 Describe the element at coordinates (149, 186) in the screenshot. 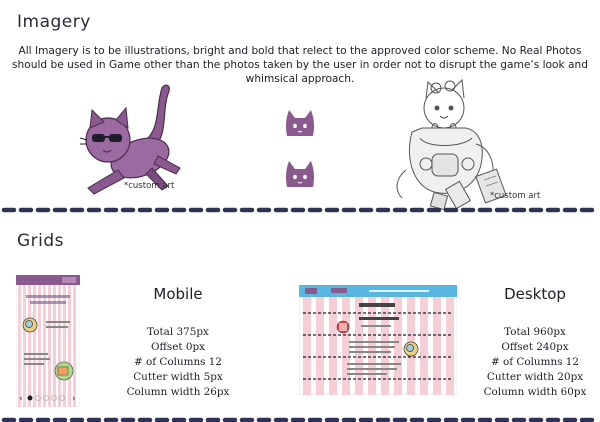

I see `custom-art-caption-left: *custom art` at that location.